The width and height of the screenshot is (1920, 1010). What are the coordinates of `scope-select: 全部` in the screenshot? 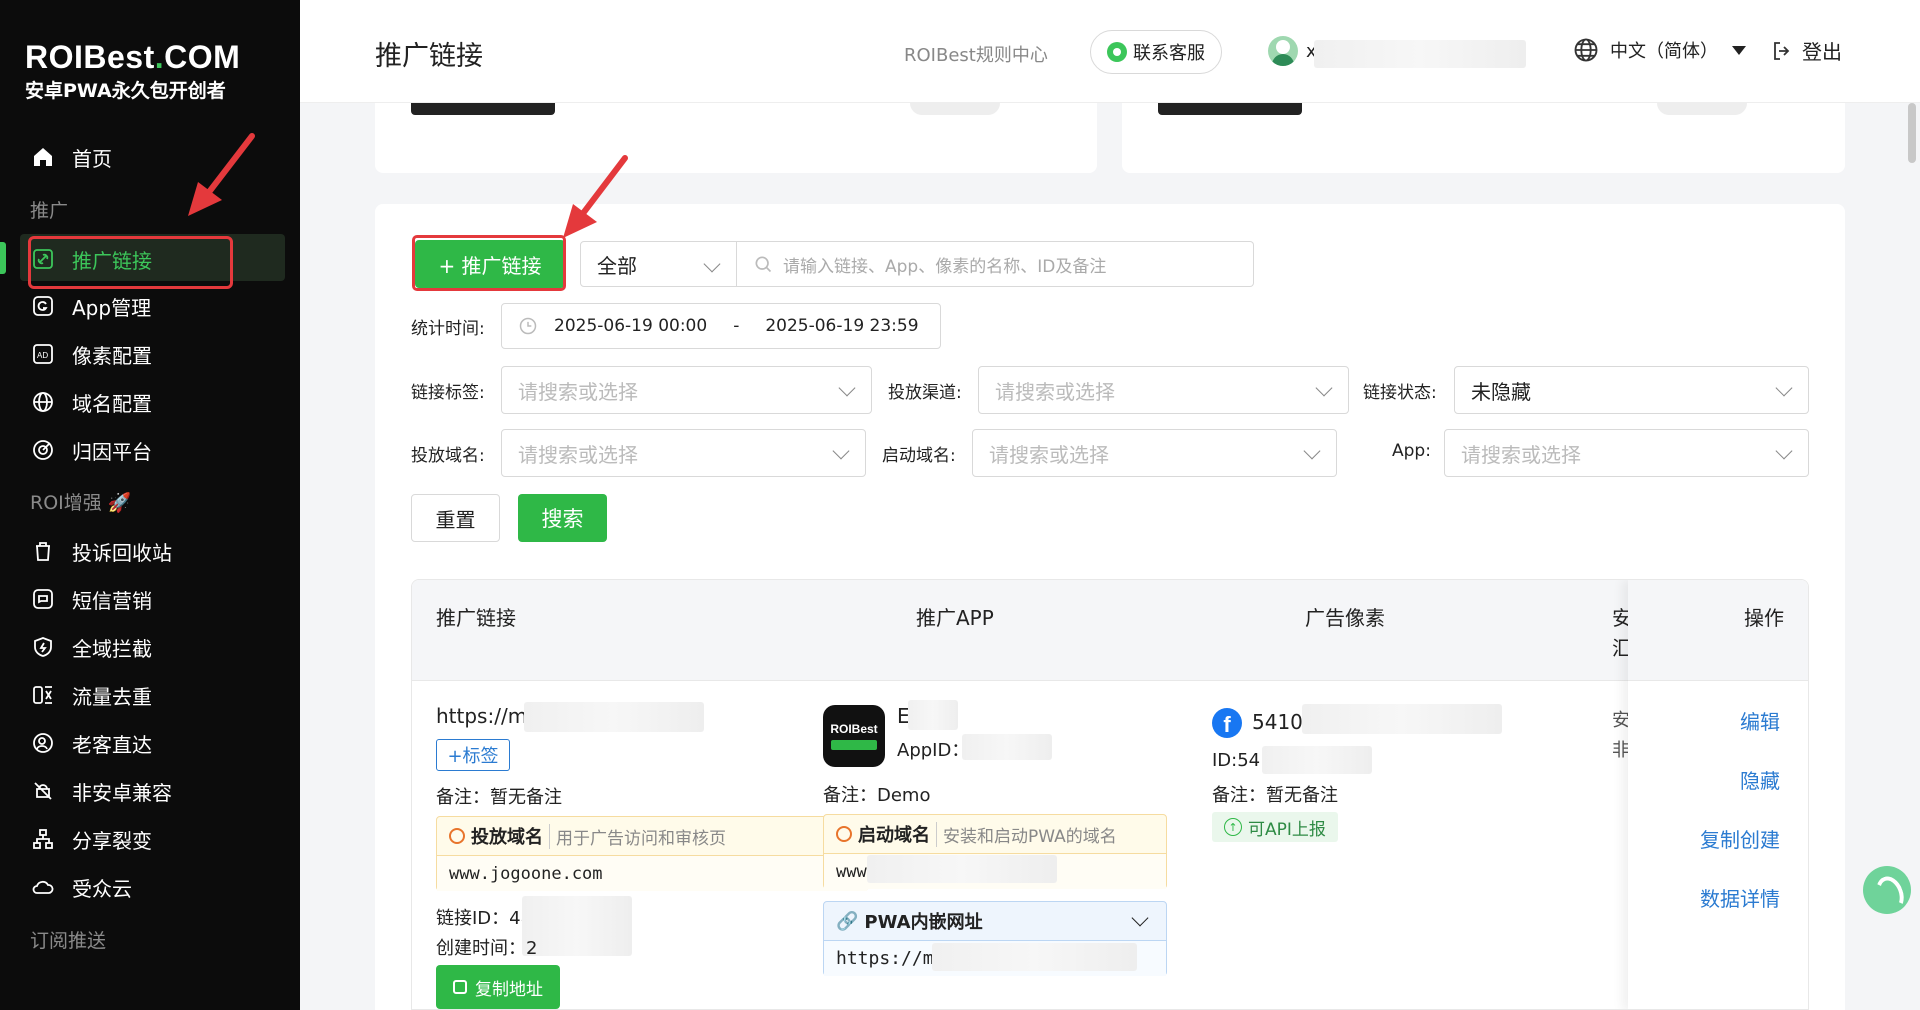 It's located at (658, 264).